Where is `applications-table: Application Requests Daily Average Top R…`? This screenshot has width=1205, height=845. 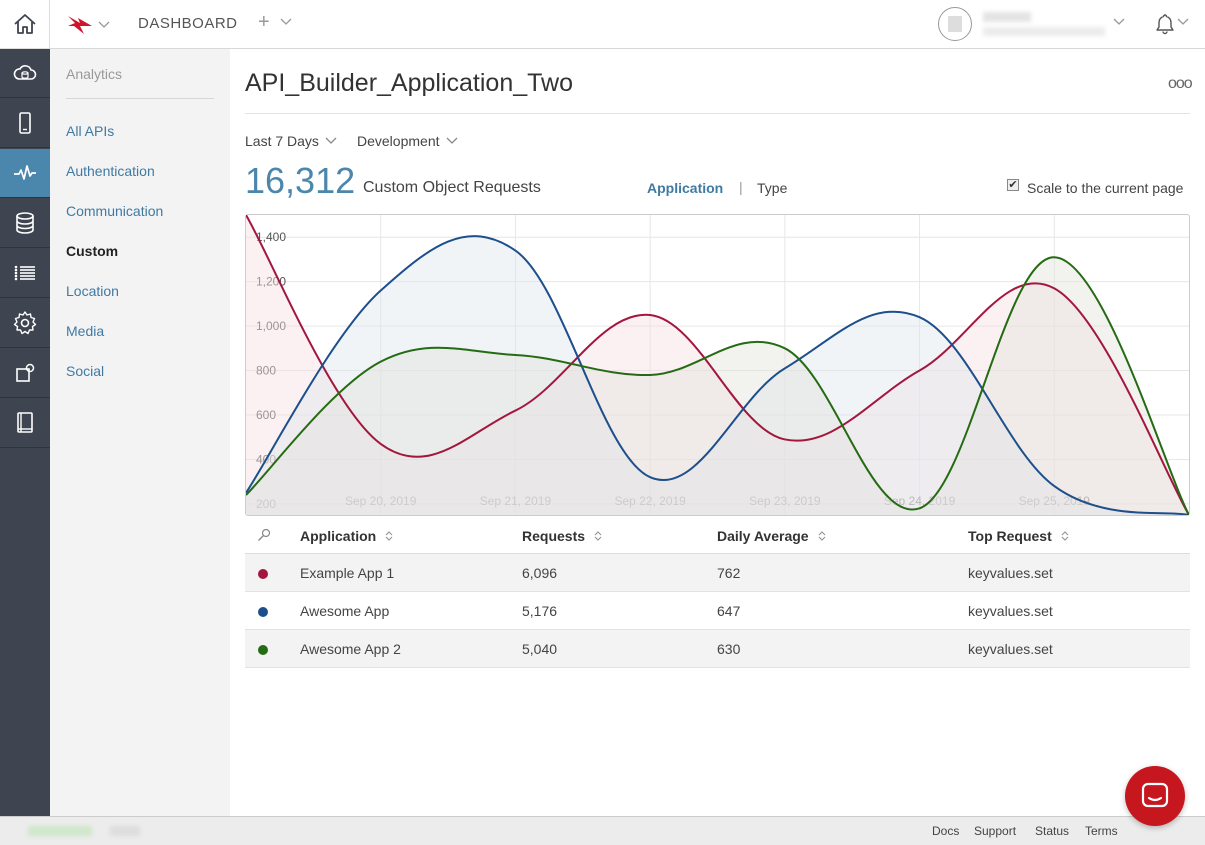
applications-table: Application Requests Daily Average Top R… is located at coordinates (717, 592).